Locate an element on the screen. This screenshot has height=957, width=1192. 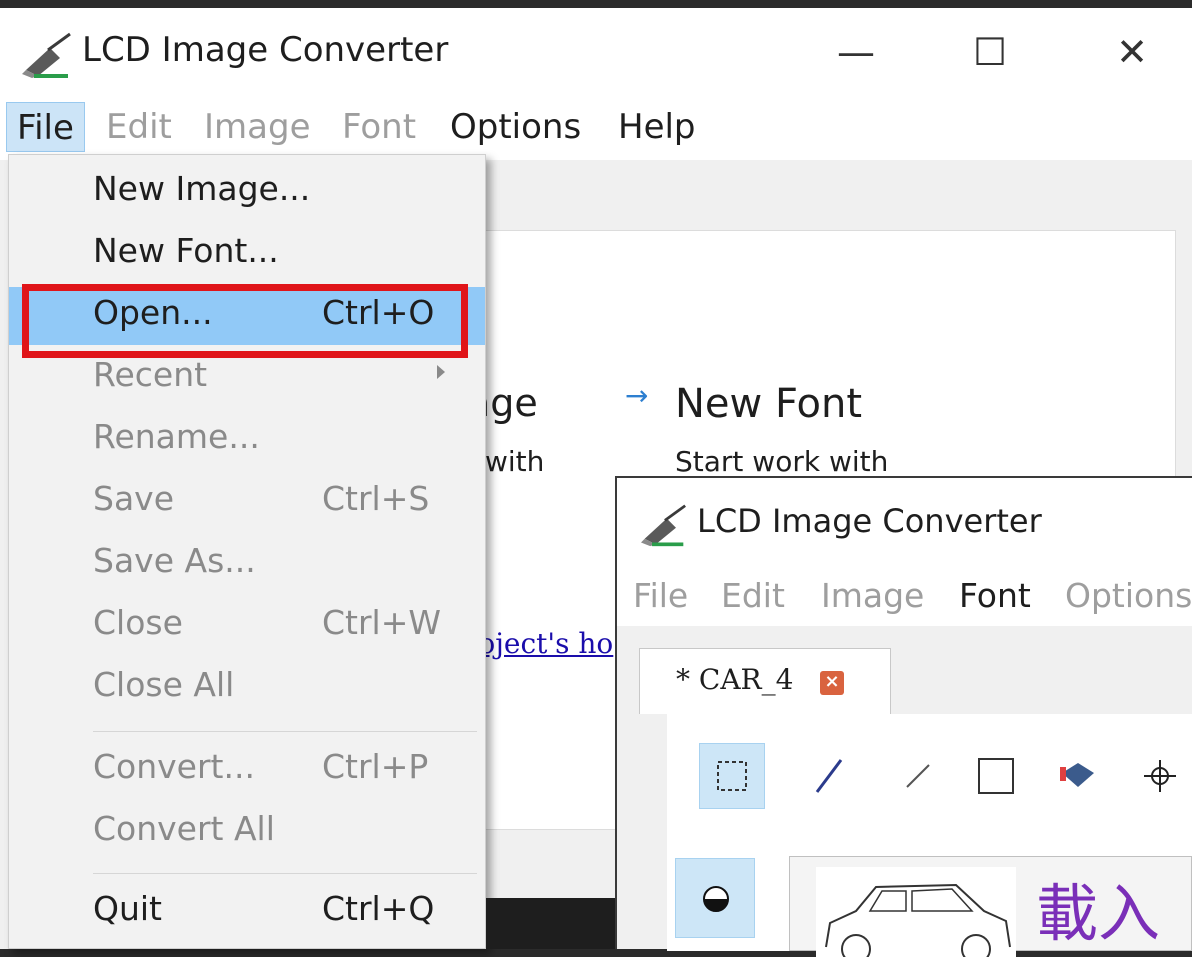
pen-tool-button is located at coordinates (828, 776).